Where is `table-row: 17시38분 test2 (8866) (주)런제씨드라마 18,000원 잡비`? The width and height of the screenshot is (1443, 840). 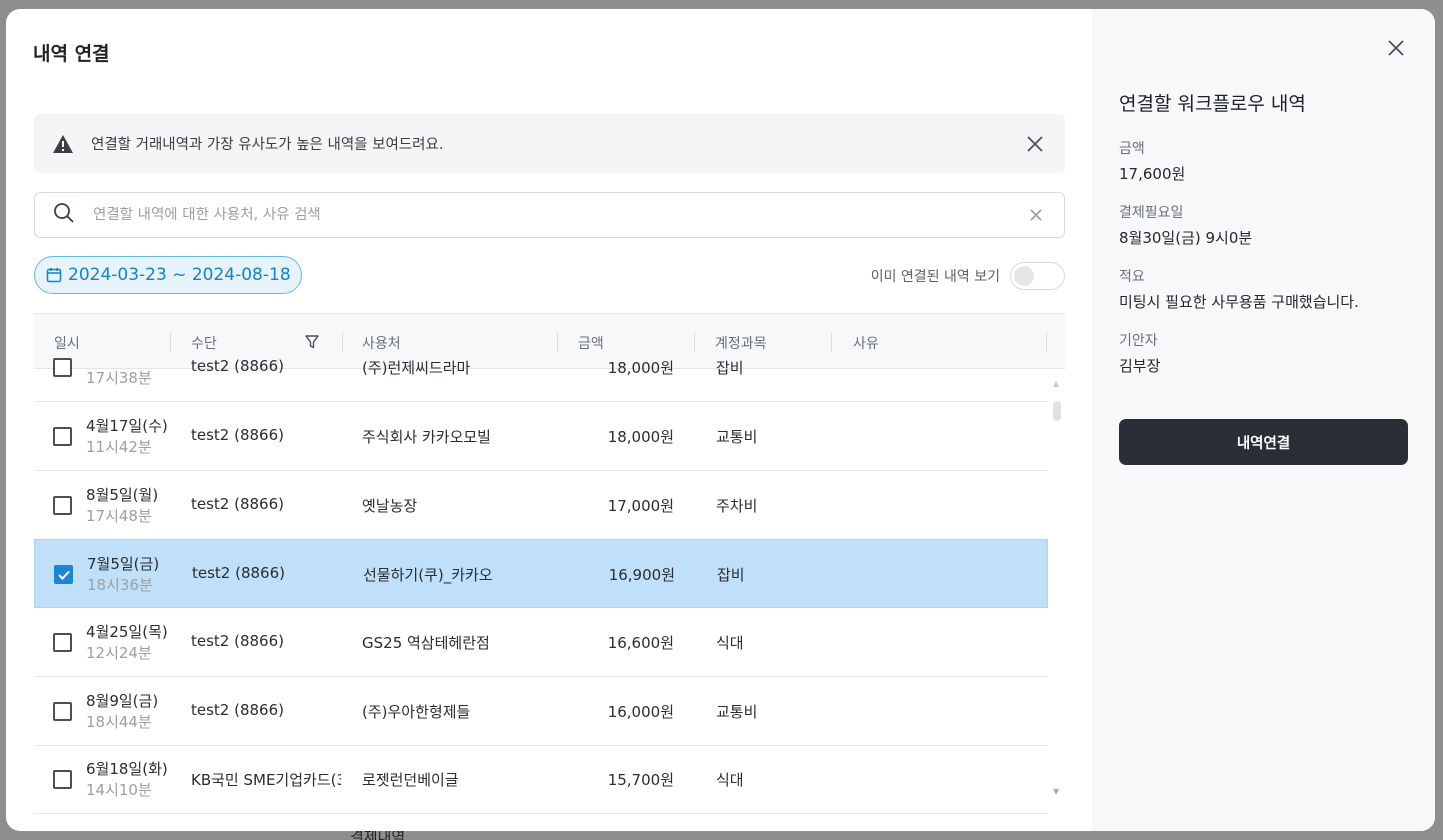
table-row: 17시38분 test2 (8866) (주)런제씨드라마 18,000원 잡비 is located at coordinates (541, 367).